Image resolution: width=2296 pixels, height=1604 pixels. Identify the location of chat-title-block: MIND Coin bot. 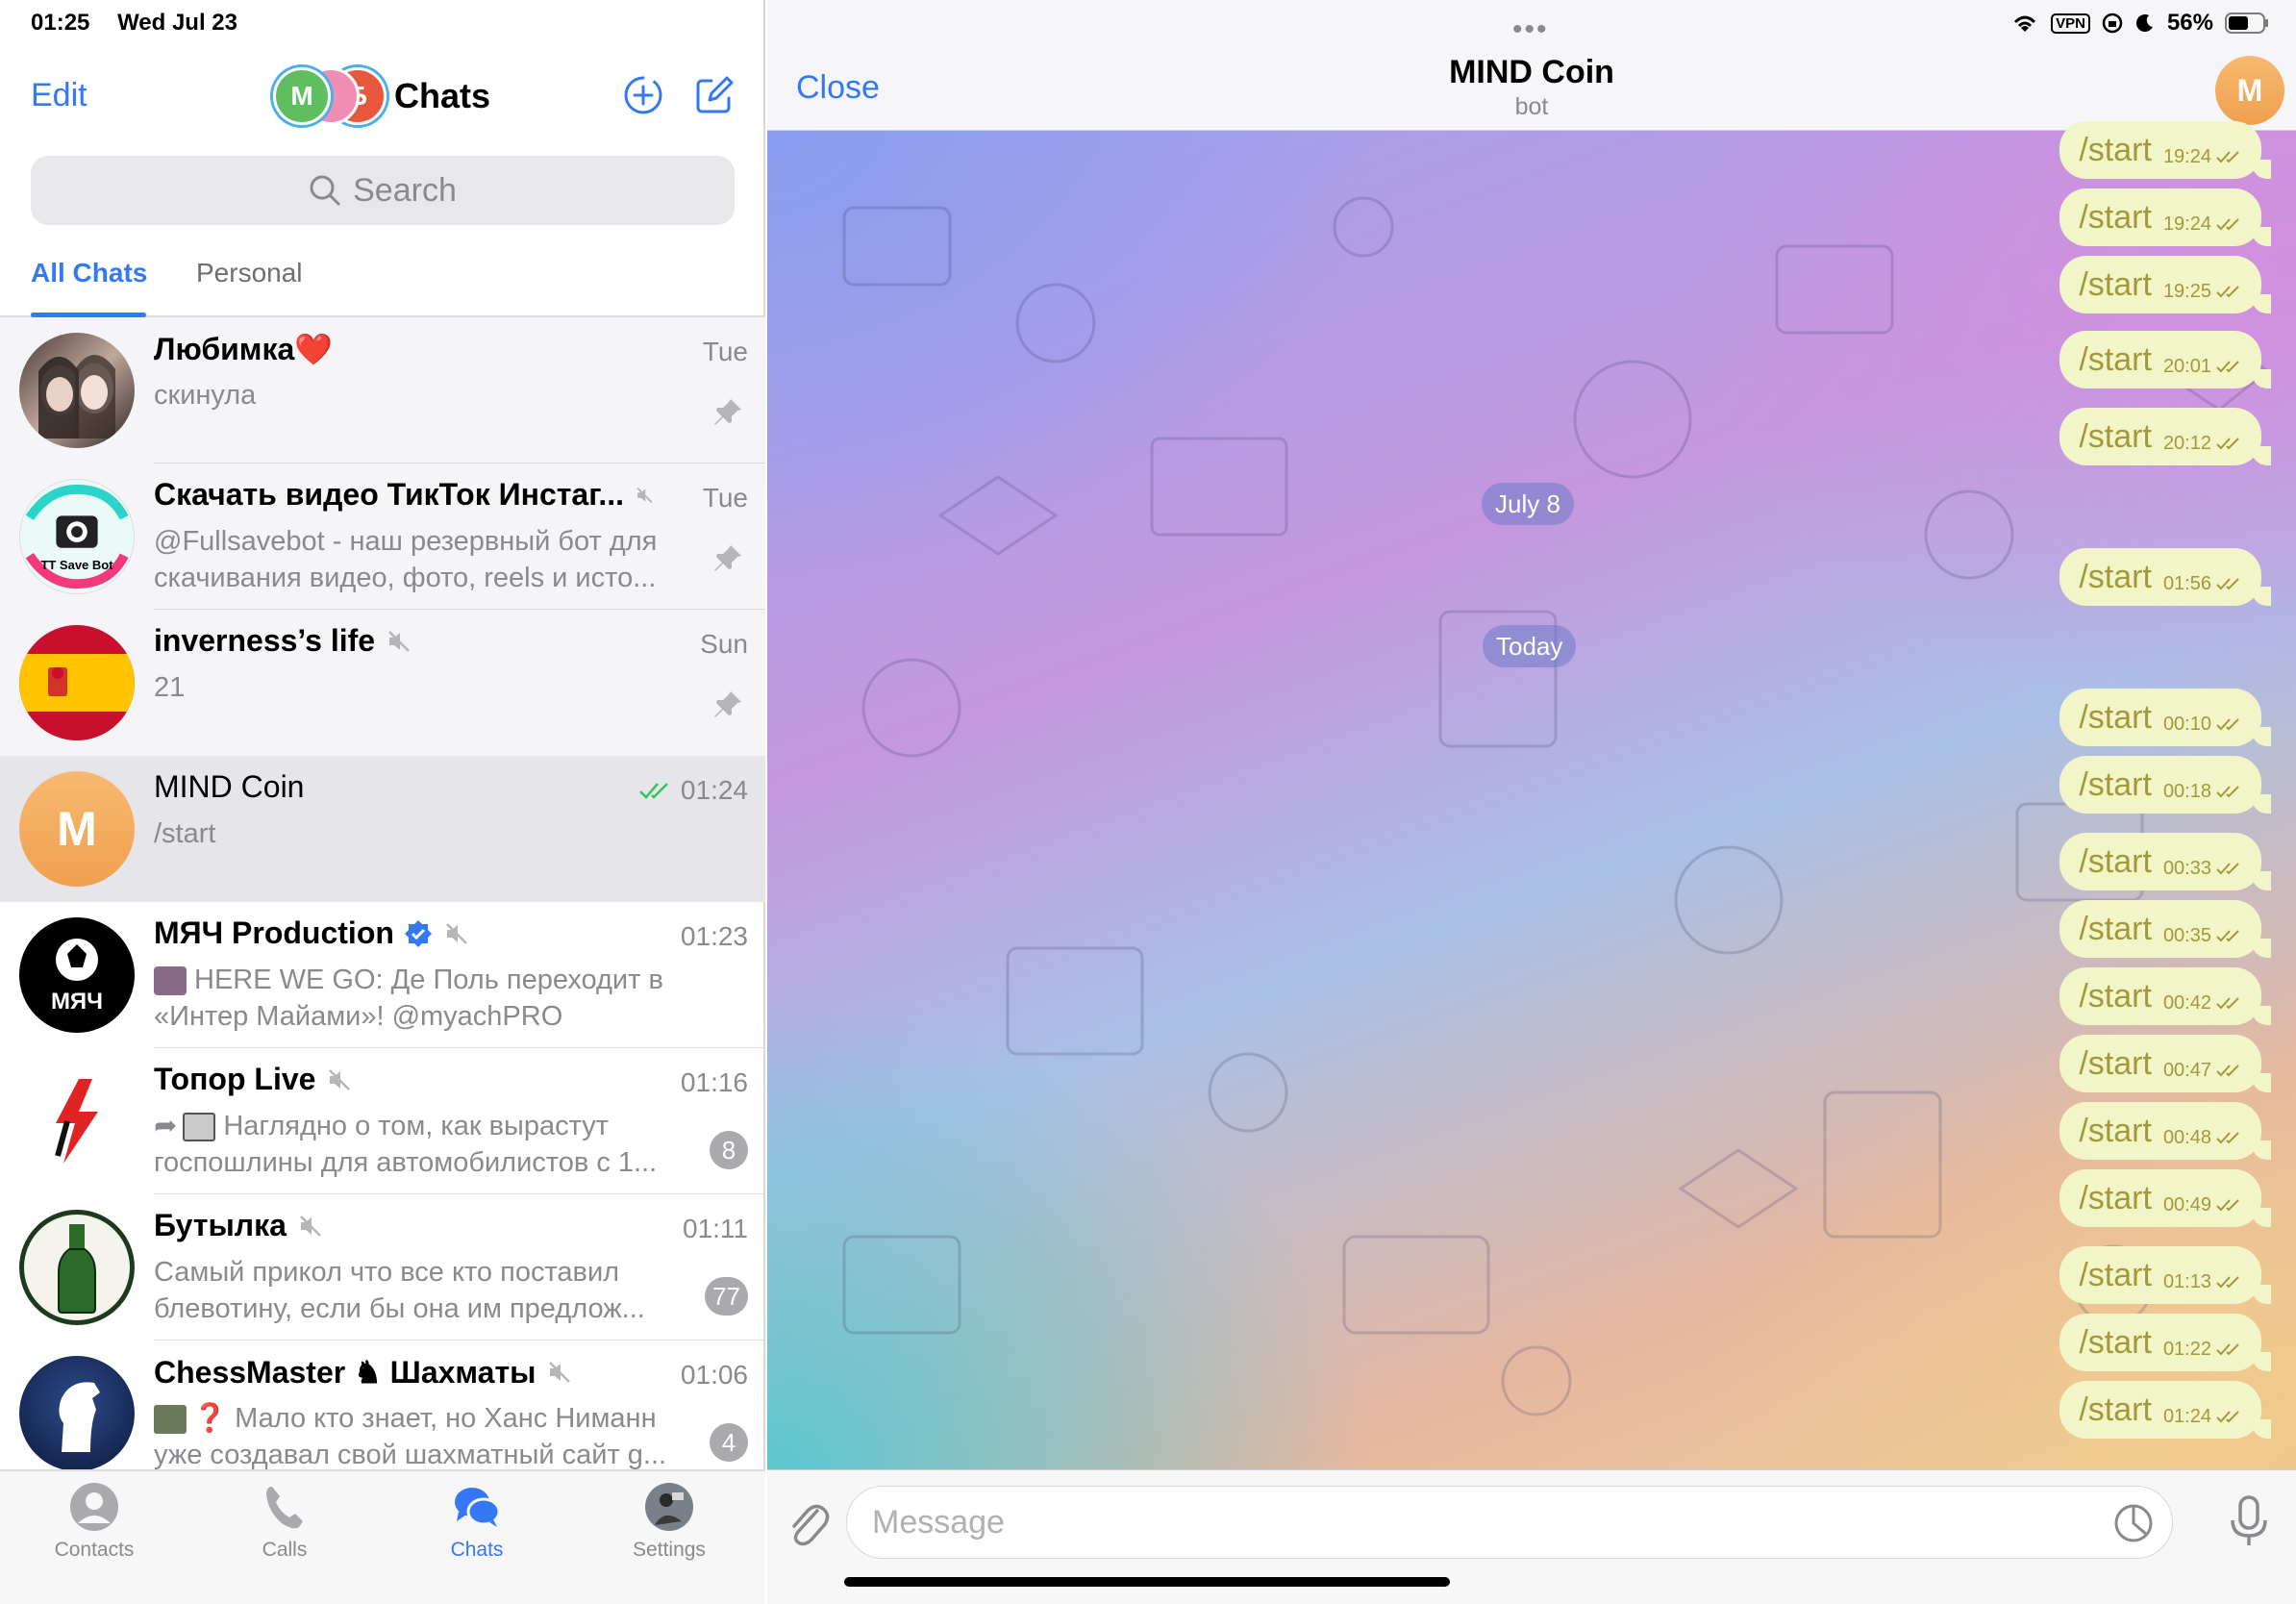
(1531, 87).